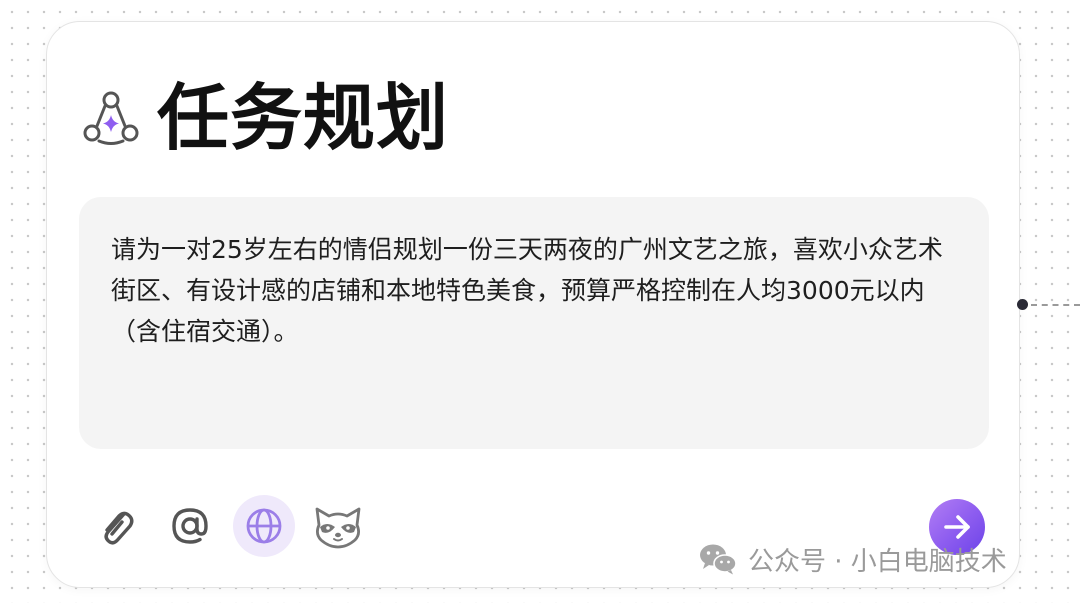  What do you see at coordinates (1055, 305) in the screenshot?
I see `connector-dashed-line` at bounding box center [1055, 305].